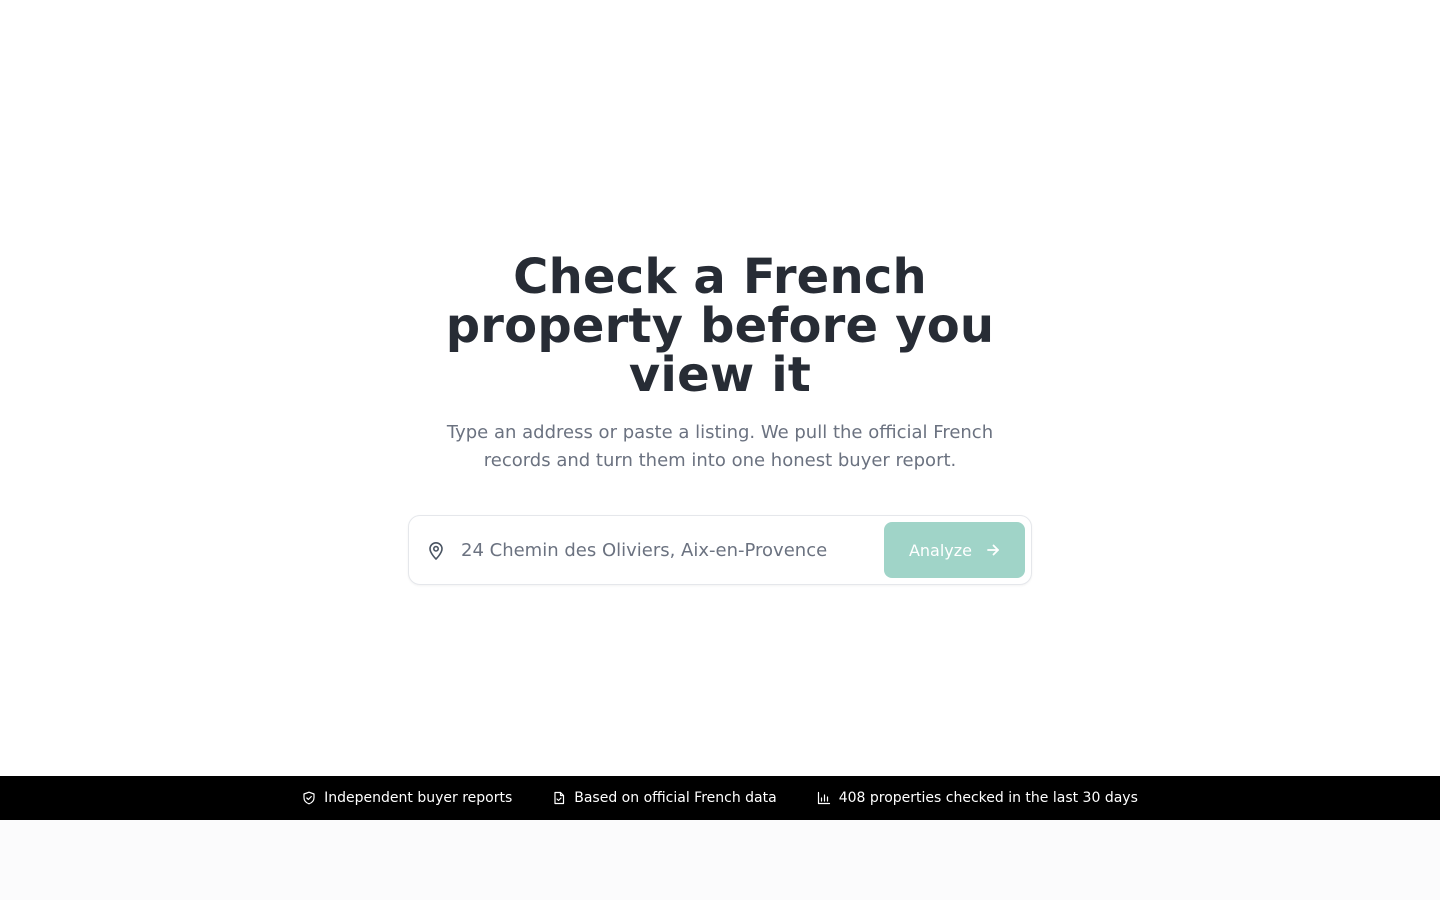 The image size is (1440, 900). Describe the element at coordinates (720, 860) in the screenshot. I see `page-footer-area` at that location.